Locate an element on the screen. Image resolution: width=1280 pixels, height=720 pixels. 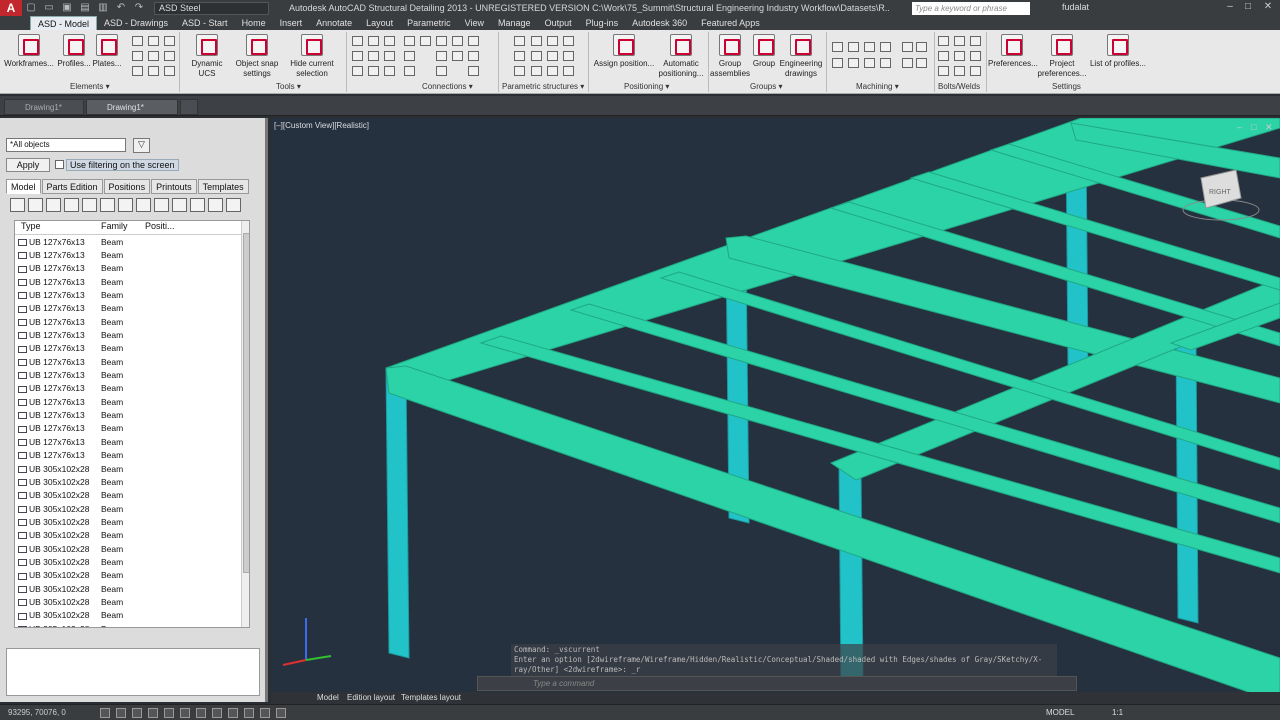
apply-button: Apply is located at coordinates (28, 165).